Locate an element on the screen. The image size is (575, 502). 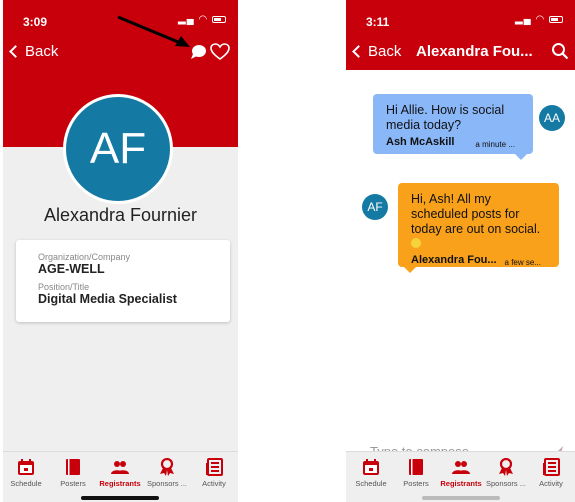
chat-bubble-icon is located at coordinates (198, 52).